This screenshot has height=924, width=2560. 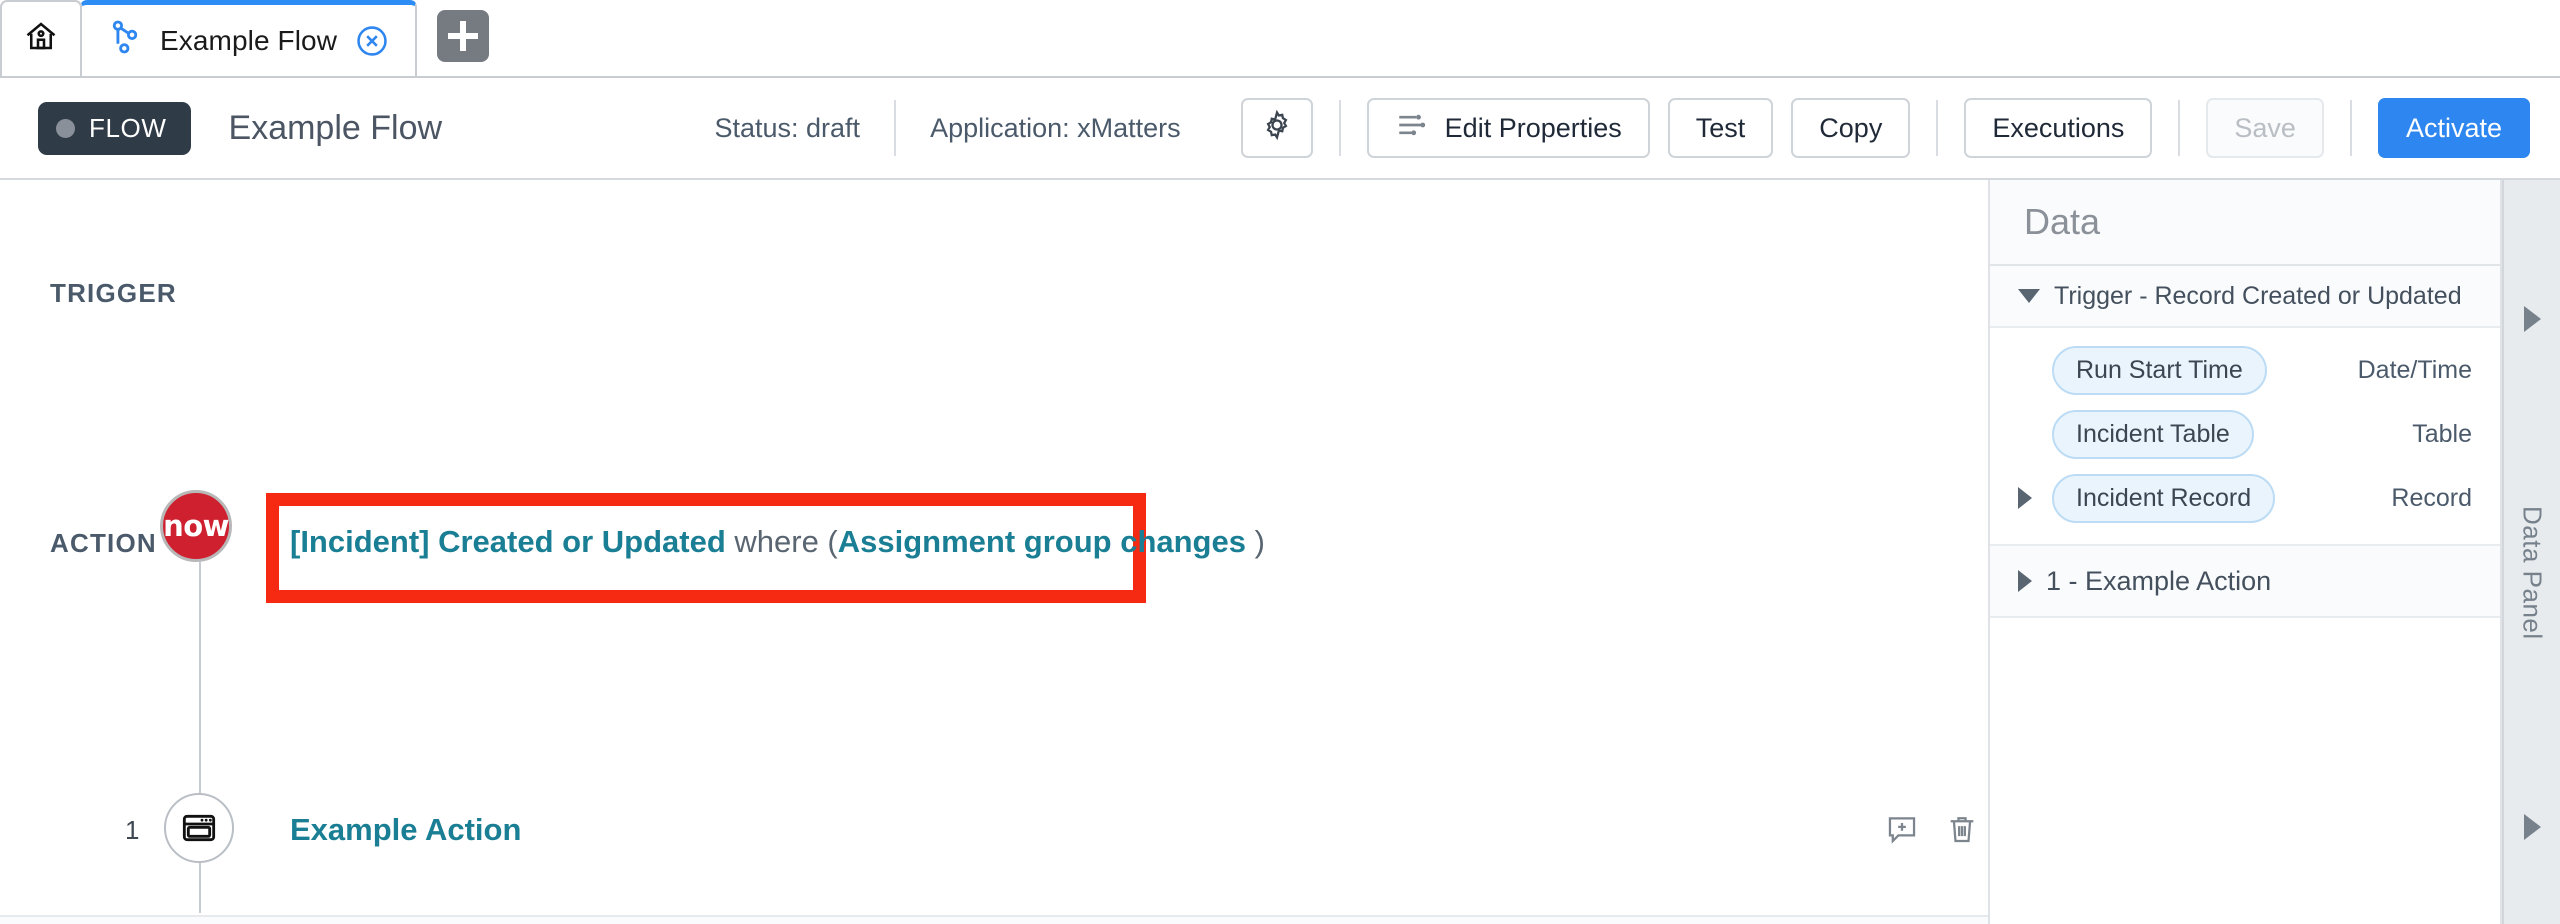 What do you see at coordinates (103, 543) in the screenshot?
I see `action-section-label: ACTION` at bounding box center [103, 543].